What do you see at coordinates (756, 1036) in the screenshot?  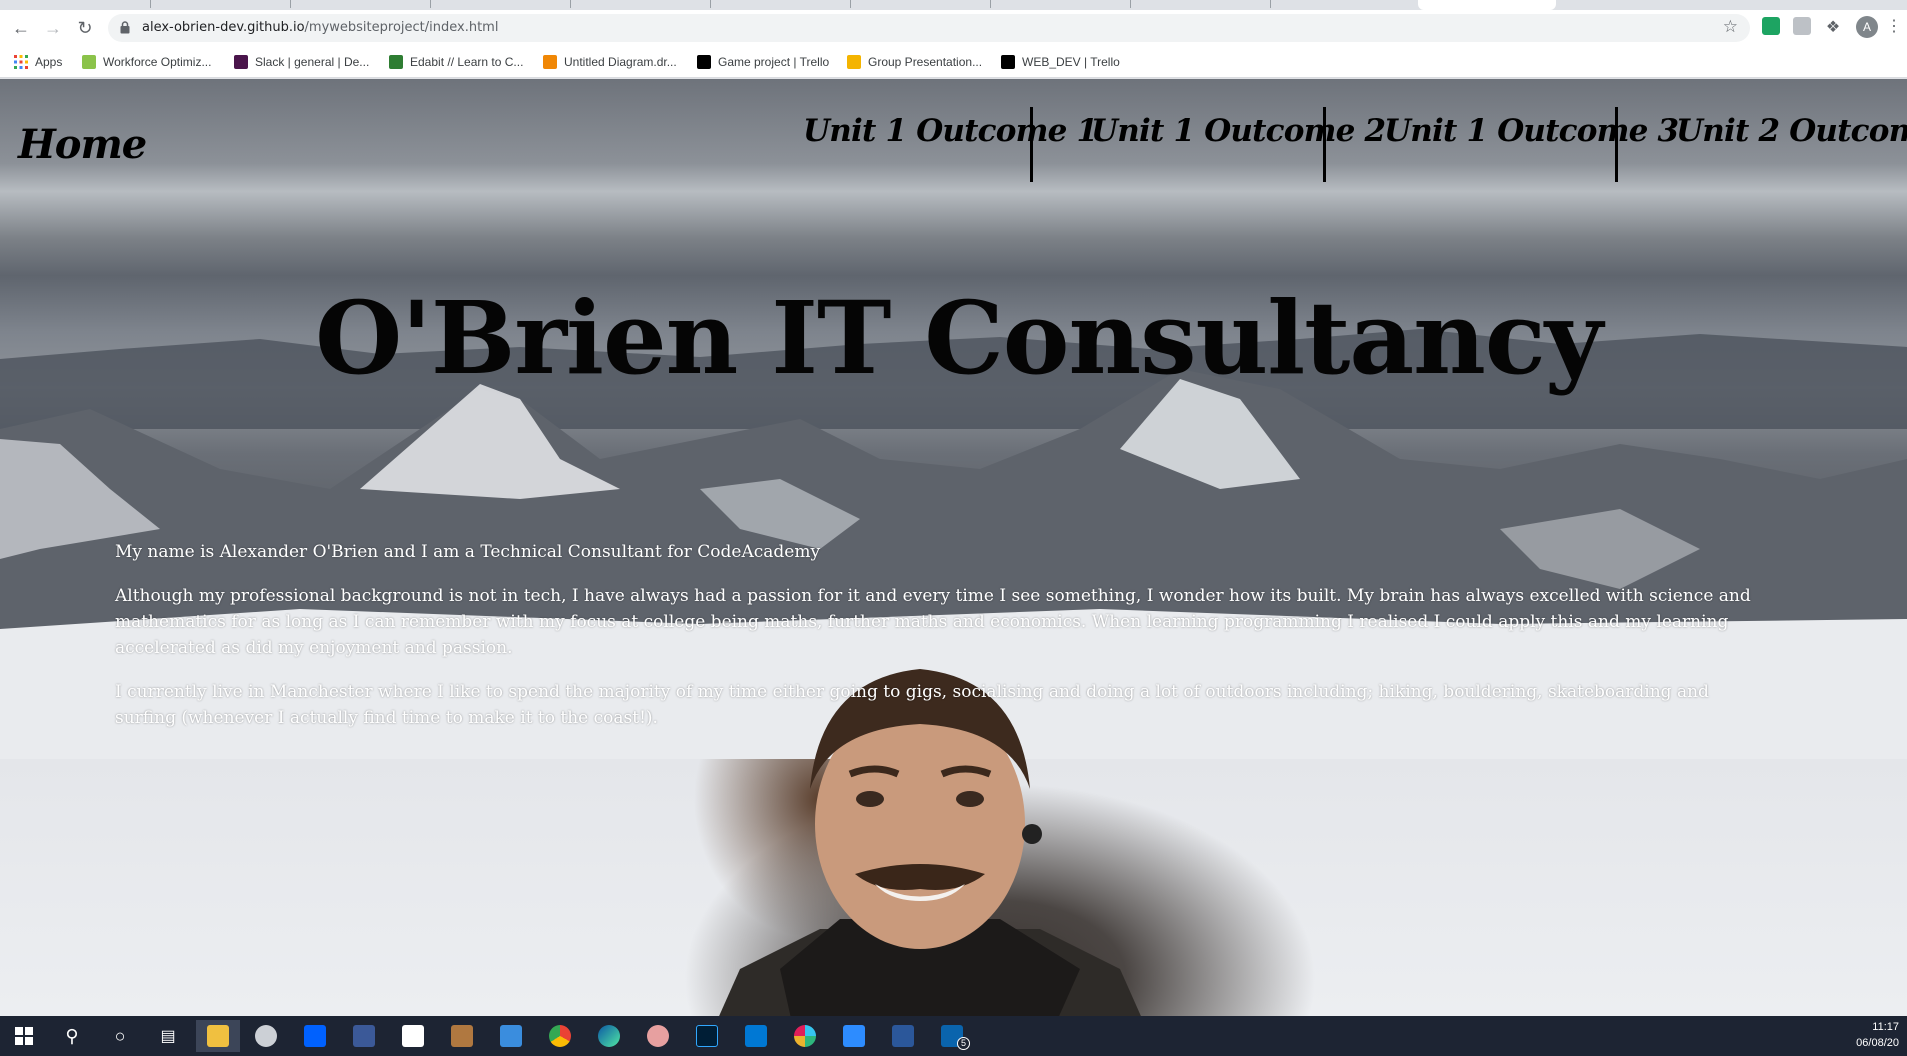 I see `vscode-icon` at bounding box center [756, 1036].